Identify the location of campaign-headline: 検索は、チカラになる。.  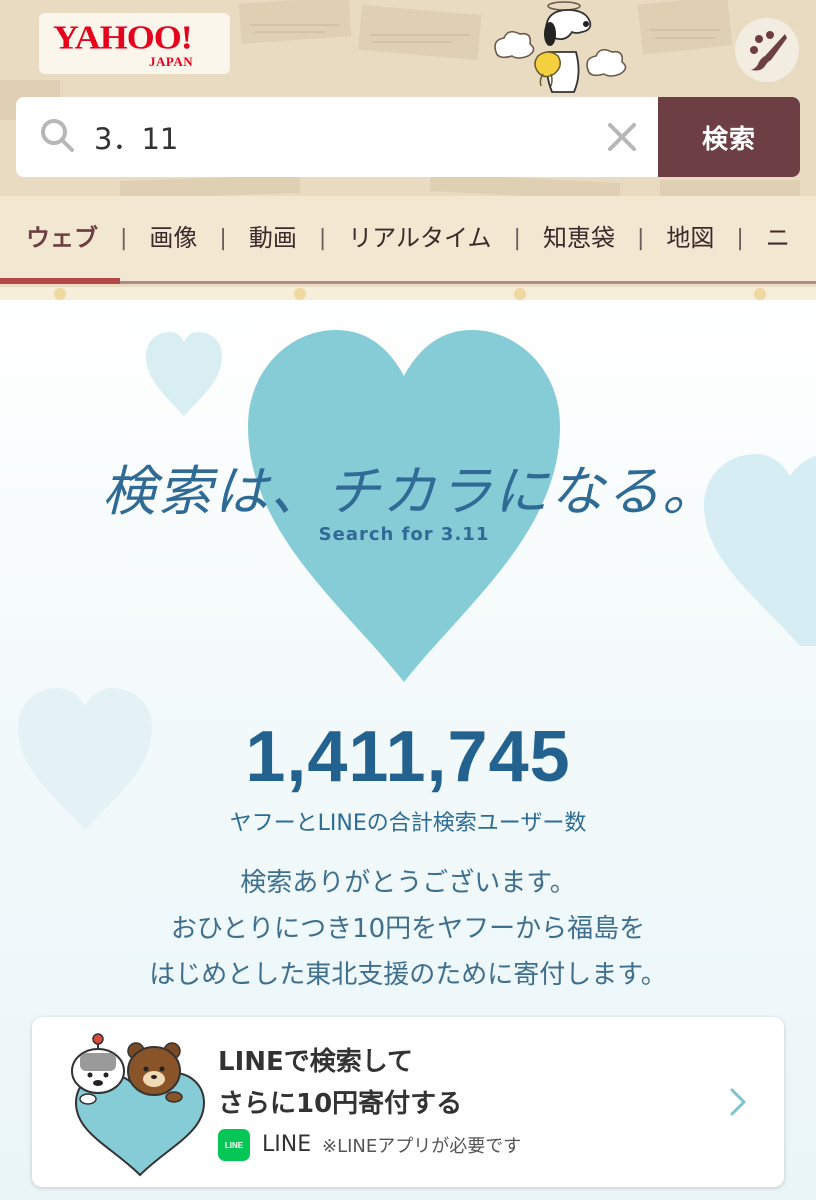
(410, 491).